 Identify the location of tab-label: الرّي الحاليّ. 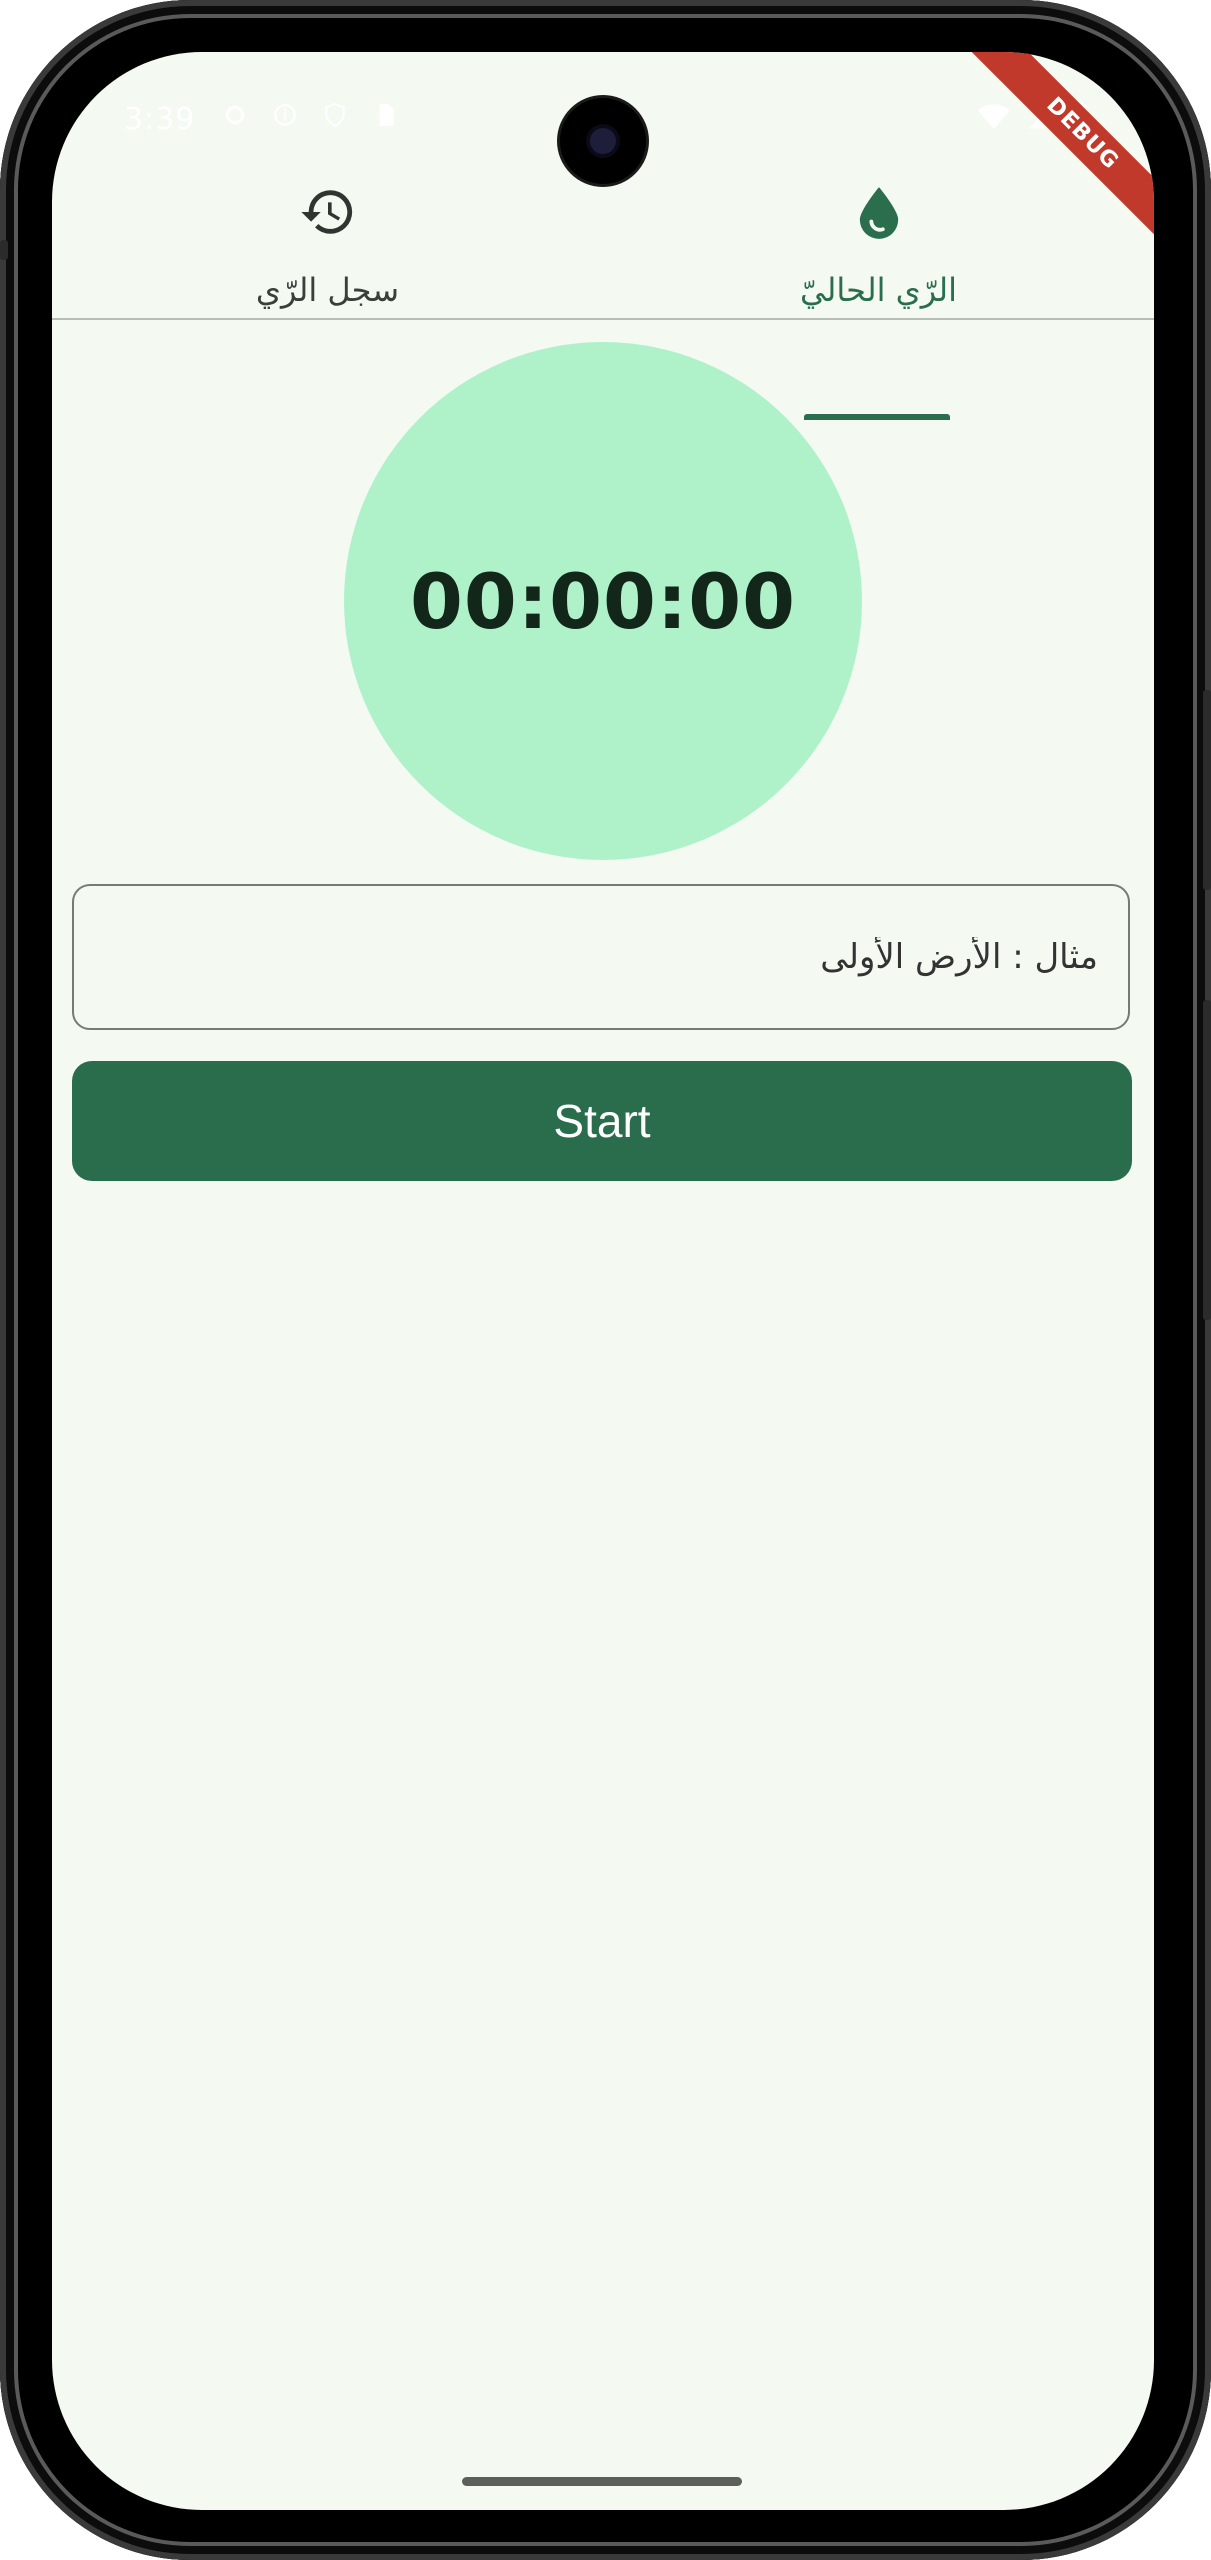
(878, 290).